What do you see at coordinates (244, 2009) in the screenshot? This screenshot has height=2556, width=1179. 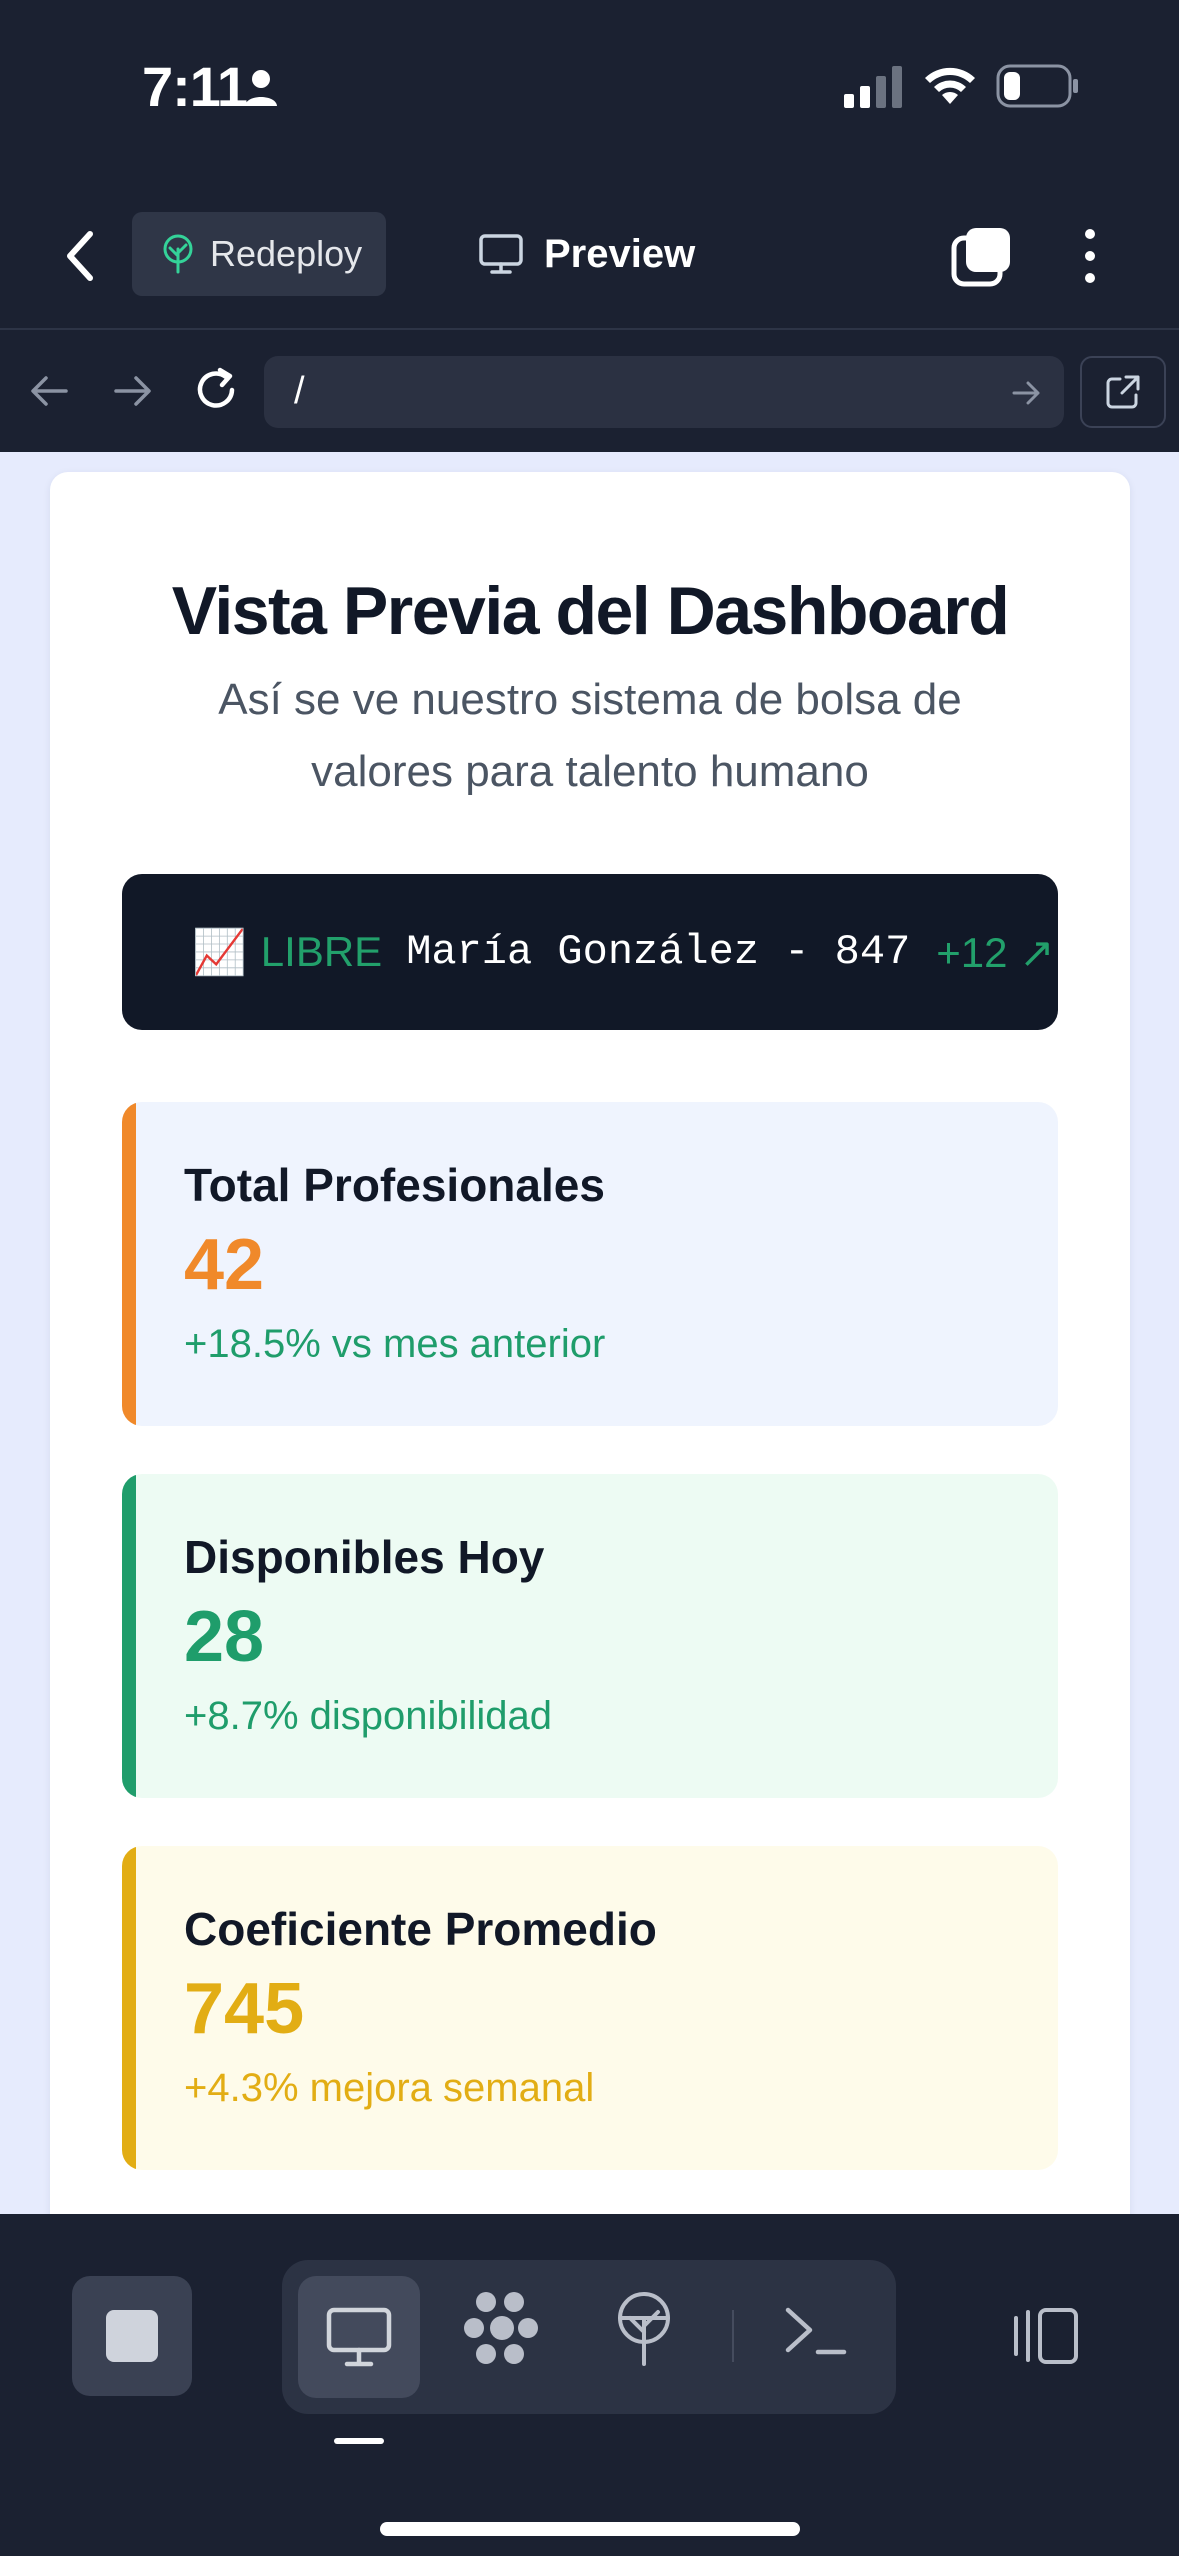 I see `stat-value: 745` at bounding box center [244, 2009].